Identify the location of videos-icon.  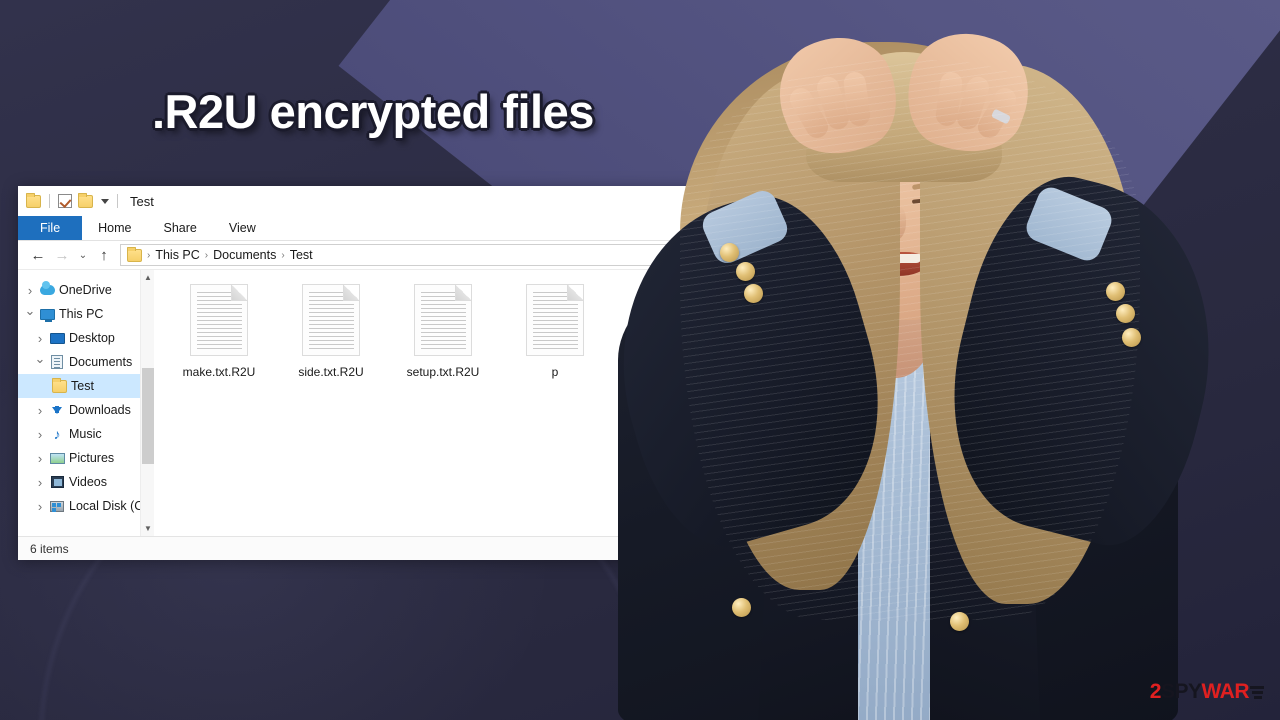
(57, 482).